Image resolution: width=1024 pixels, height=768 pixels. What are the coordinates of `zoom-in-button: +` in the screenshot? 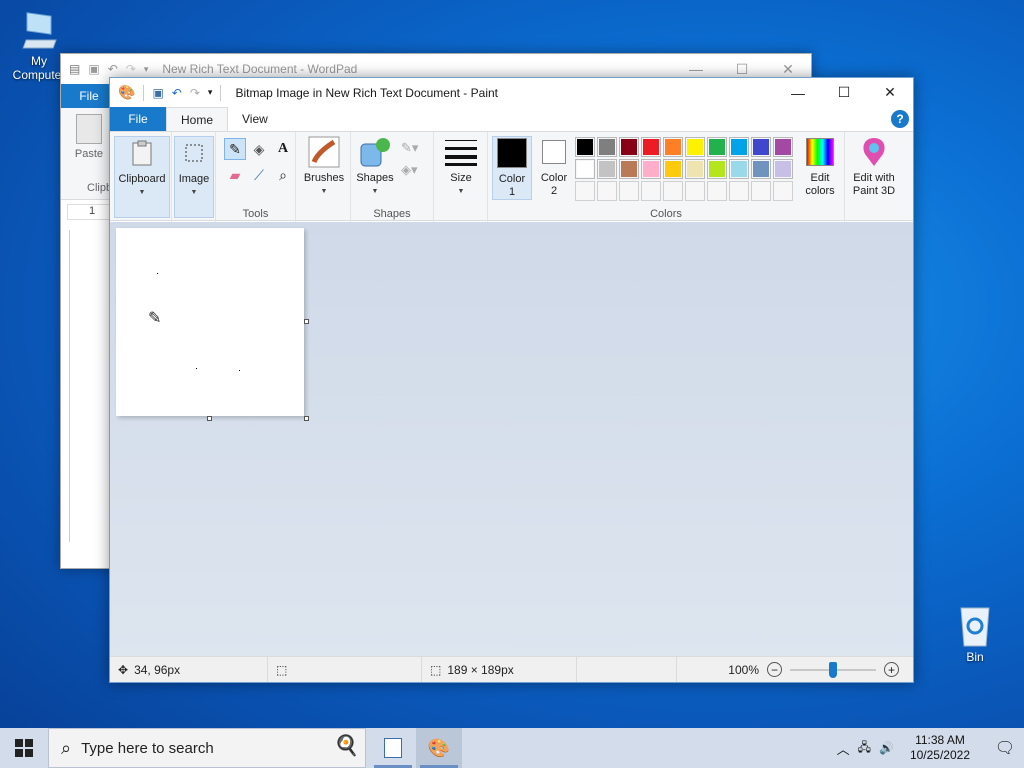 It's located at (891, 669).